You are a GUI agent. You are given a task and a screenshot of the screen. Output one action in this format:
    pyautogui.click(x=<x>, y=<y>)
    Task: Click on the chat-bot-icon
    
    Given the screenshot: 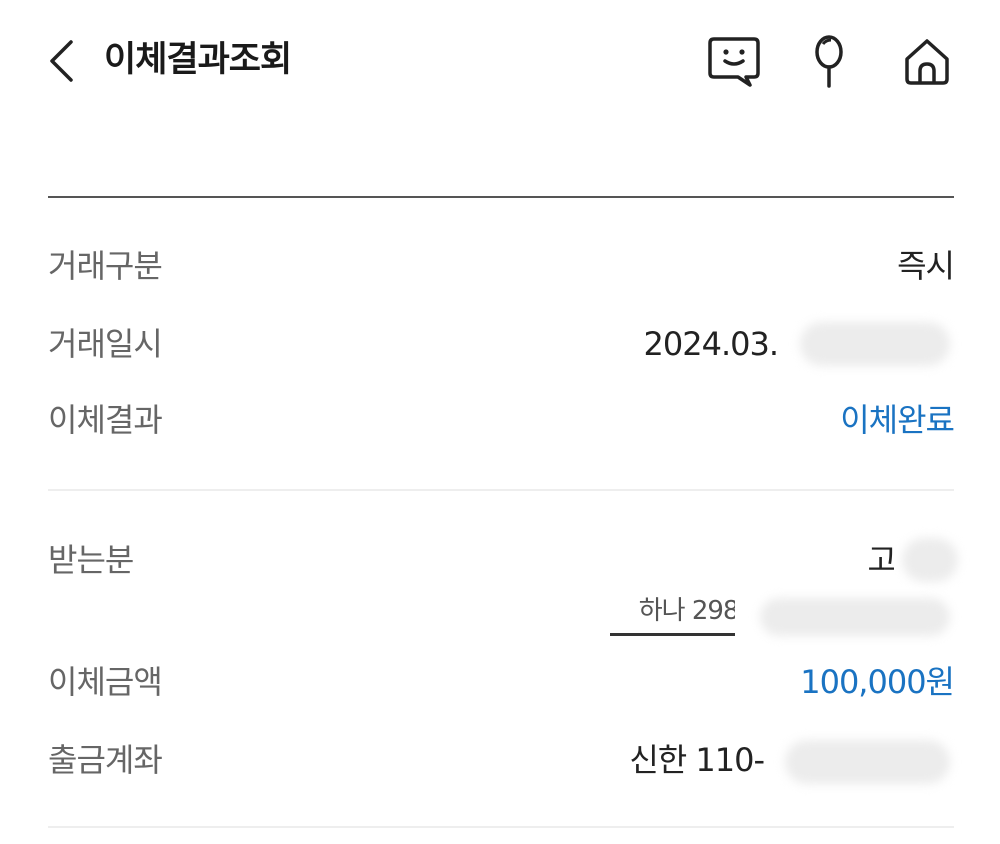 What is the action you would take?
    pyautogui.click(x=734, y=61)
    